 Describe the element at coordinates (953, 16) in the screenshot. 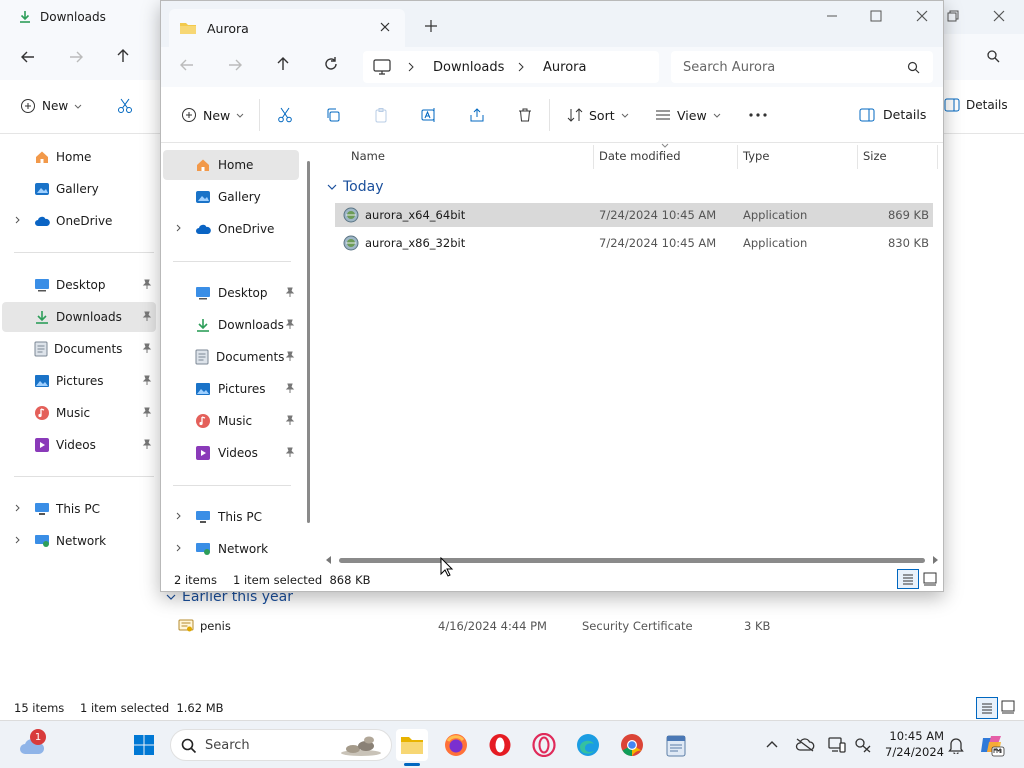

I see `restore-icon` at that location.